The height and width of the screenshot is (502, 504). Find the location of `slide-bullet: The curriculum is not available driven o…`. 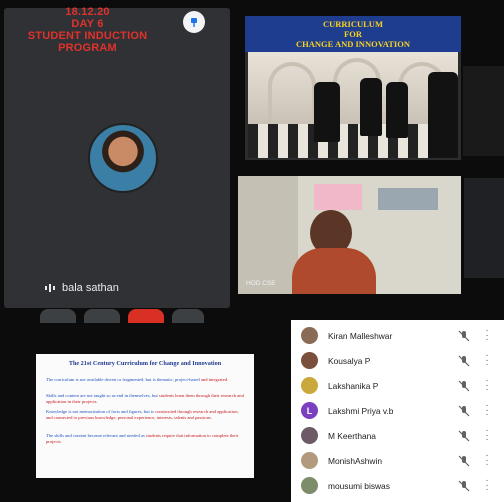

slide-bullet: The curriculum is not available driven o… is located at coordinates (137, 379).